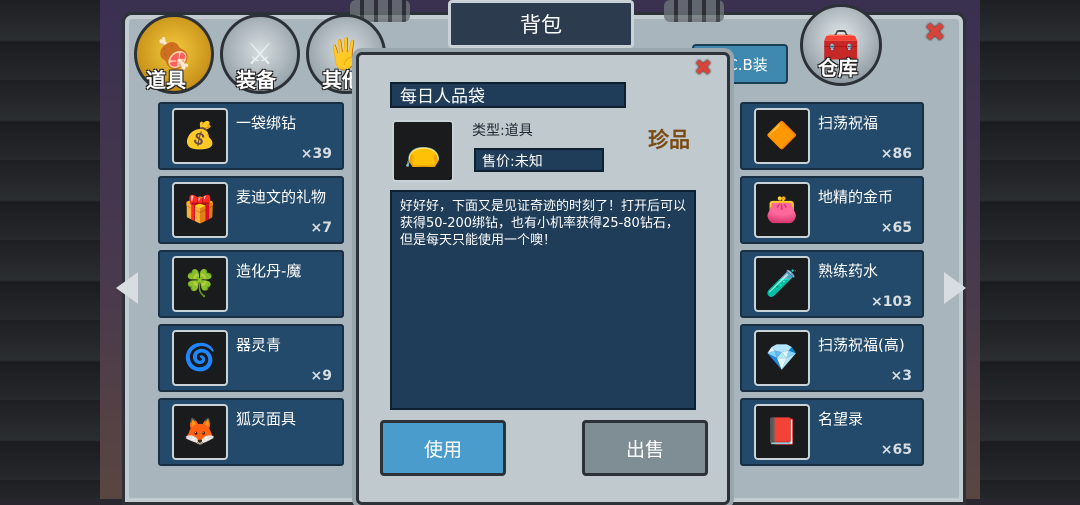 This screenshot has width=1080, height=505. Describe the element at coordinates (782, 358) in the screenshot. I see `crystal-high-icon: 💎` at that location.